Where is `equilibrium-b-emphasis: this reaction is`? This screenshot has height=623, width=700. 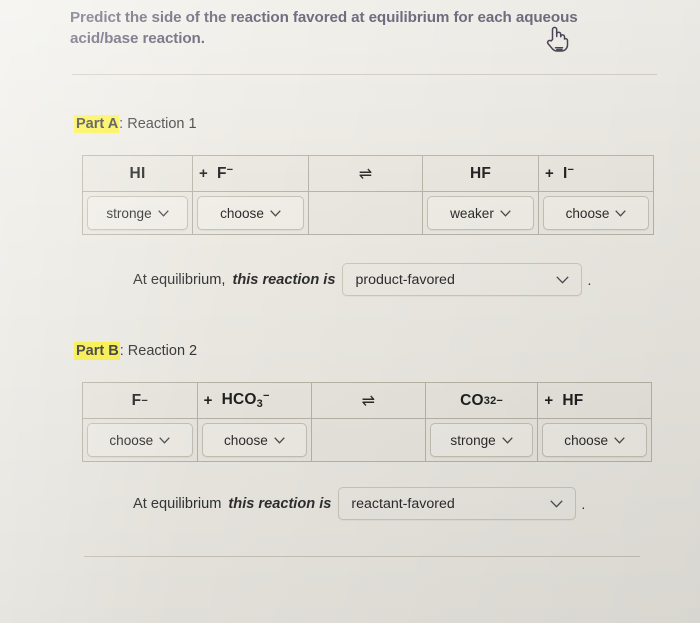
equilibrium-b-emphasis: this reaction is is located at coordinates (280, 503).